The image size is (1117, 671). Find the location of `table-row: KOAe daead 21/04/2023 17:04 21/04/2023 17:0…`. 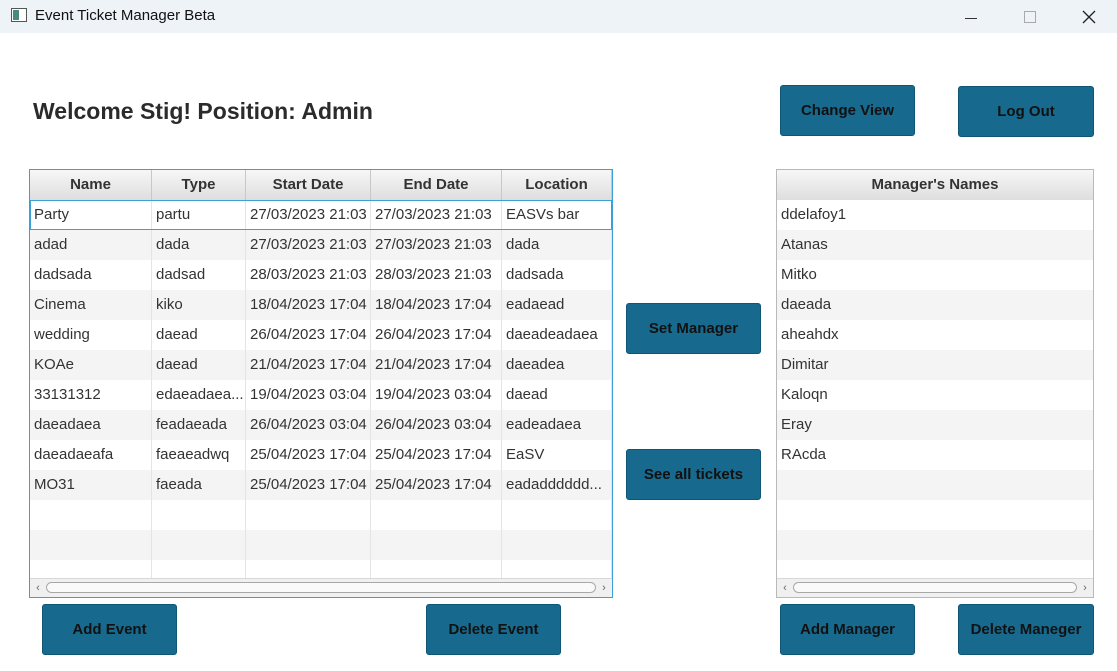

table-row: KOAe daead 21/04/2023 17:04 21/04/2023 17:0… is located at coordinates (321, 365).